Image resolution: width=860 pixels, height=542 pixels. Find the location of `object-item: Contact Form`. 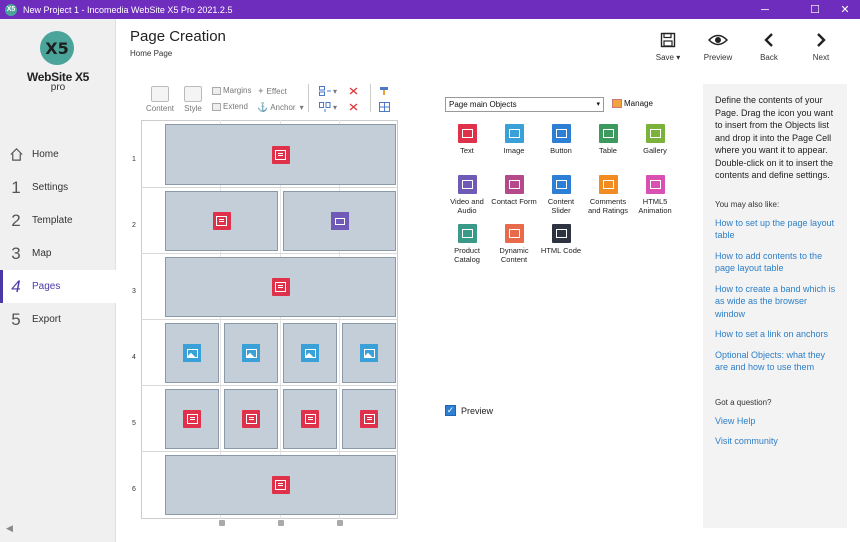

object-item: Contact Form is located at coordinates (514, 190).